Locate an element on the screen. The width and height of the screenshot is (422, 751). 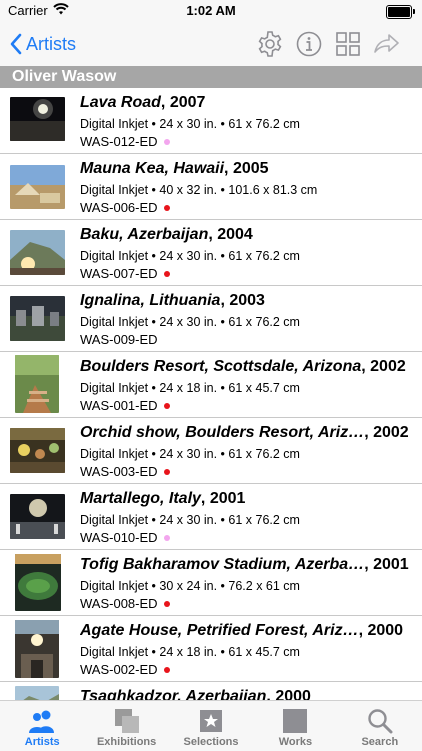
work-code: WAS-006-ED is located at coordinates (119, 207).